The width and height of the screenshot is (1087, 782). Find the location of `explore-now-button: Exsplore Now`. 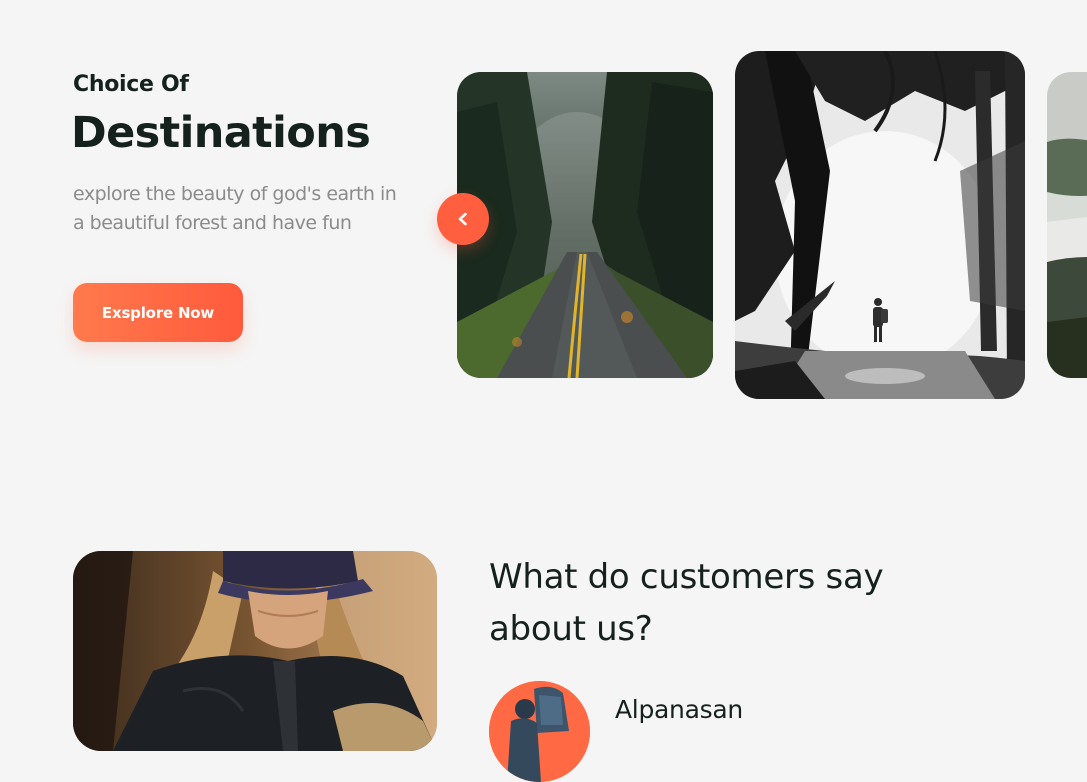

explore-now-button: Exsplore Now is located at coordinates (158, 312).